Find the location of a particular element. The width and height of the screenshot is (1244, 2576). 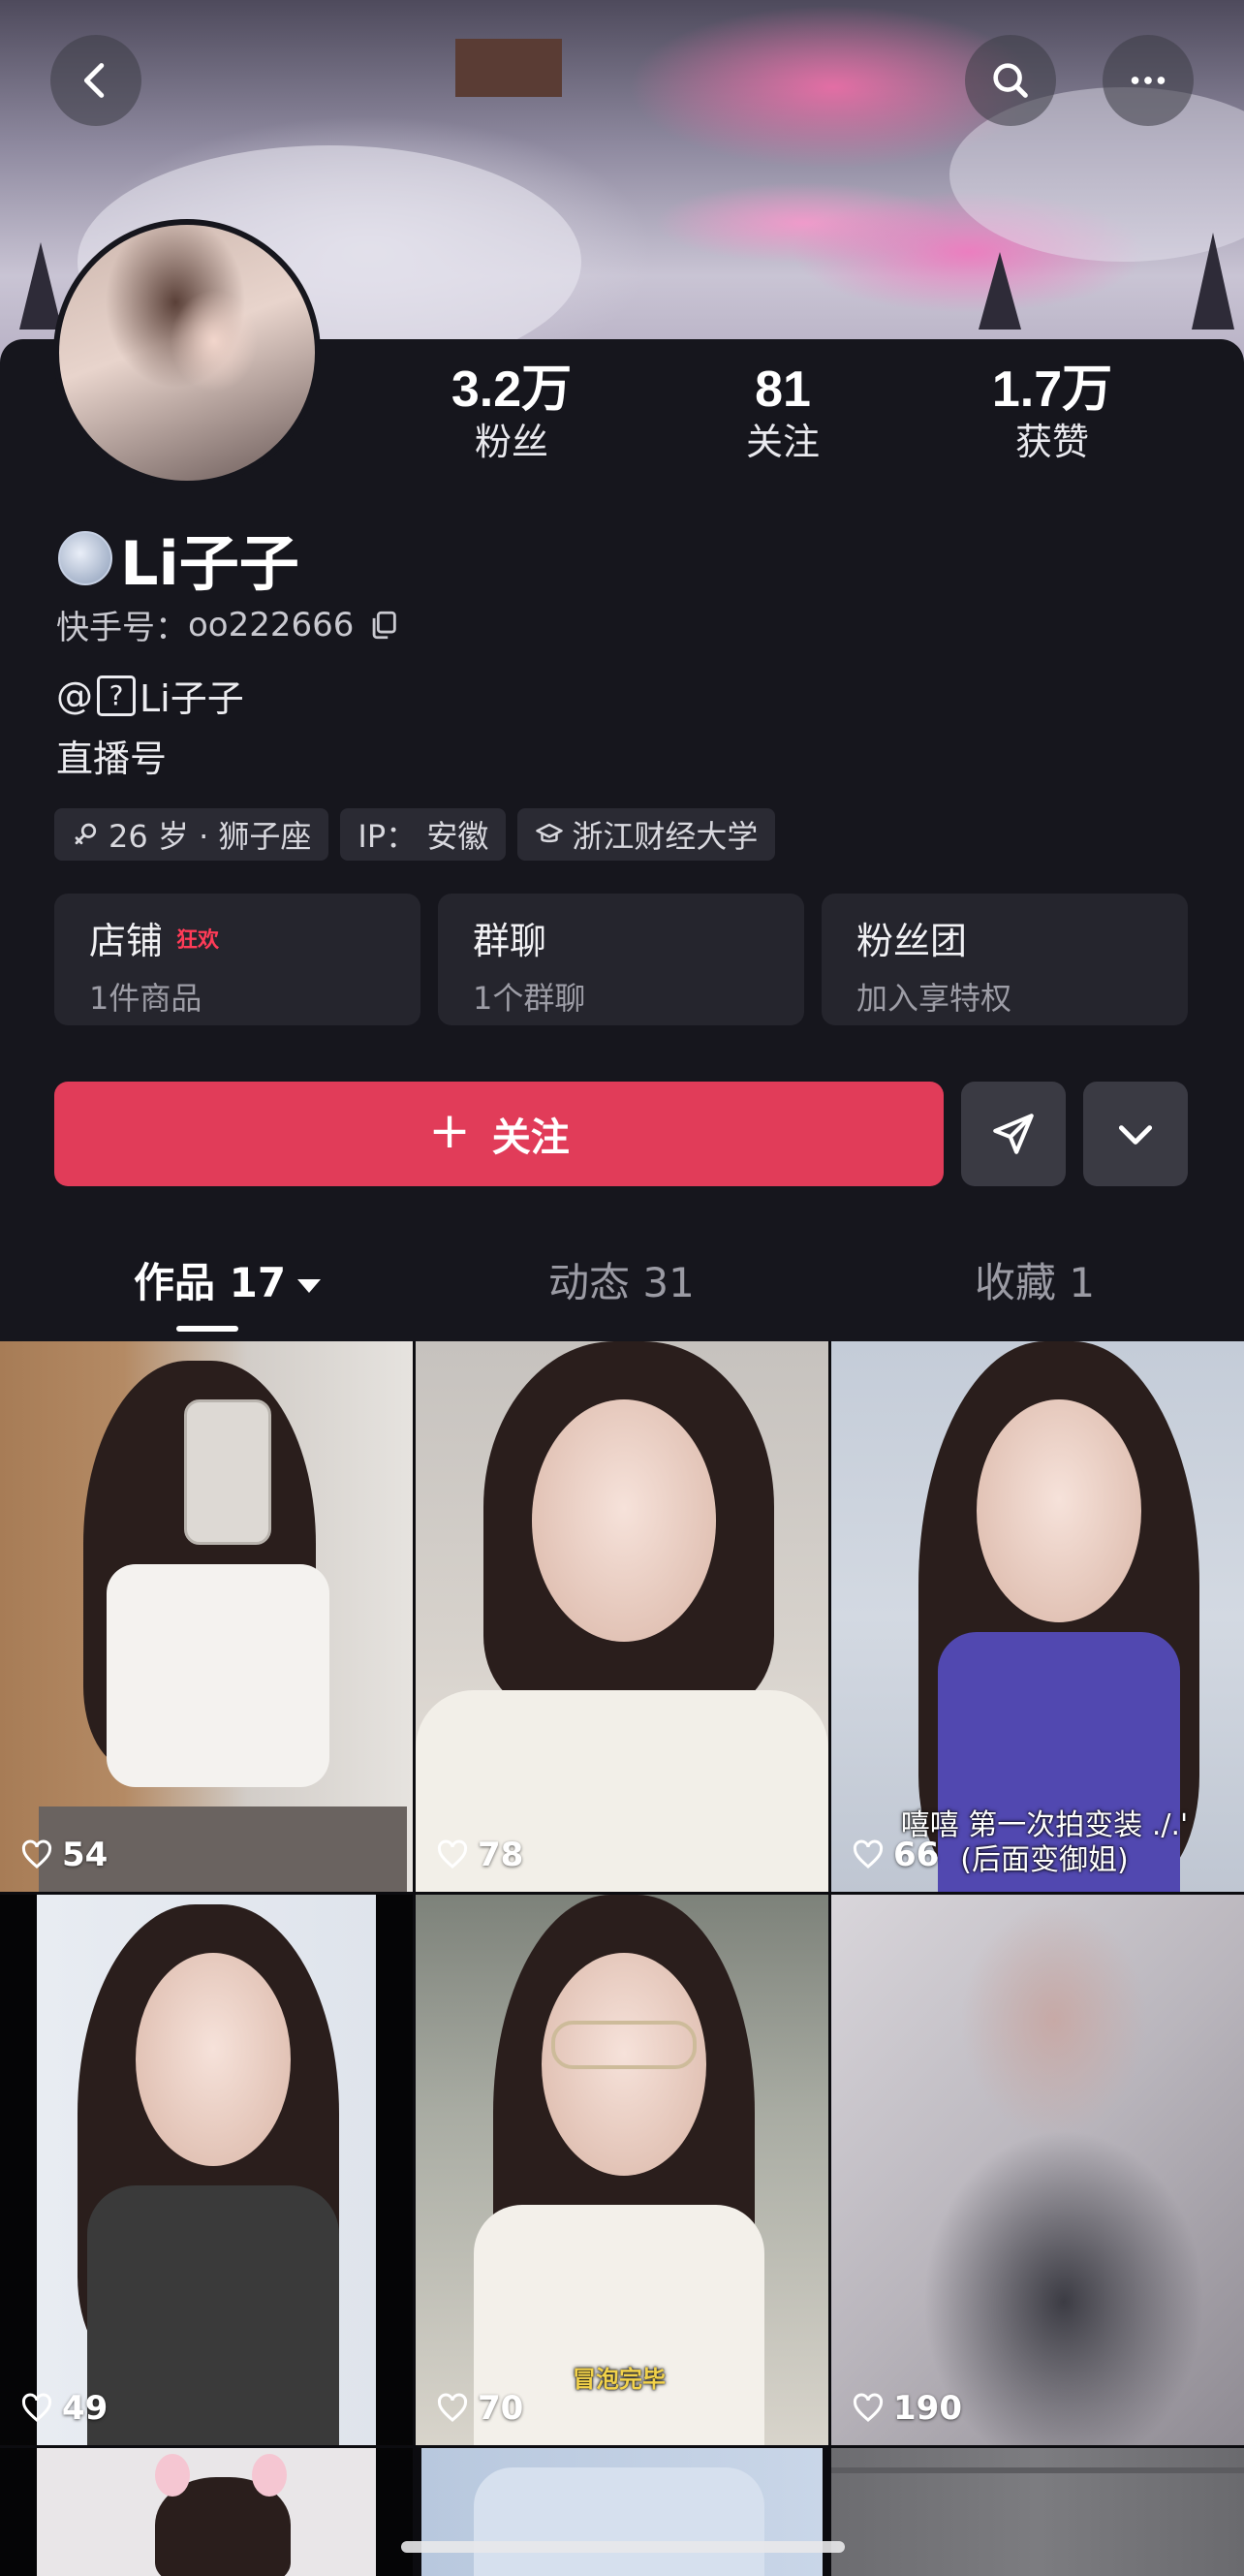

tab-moments: 动态 31 is located at coordinates (621, 1279).